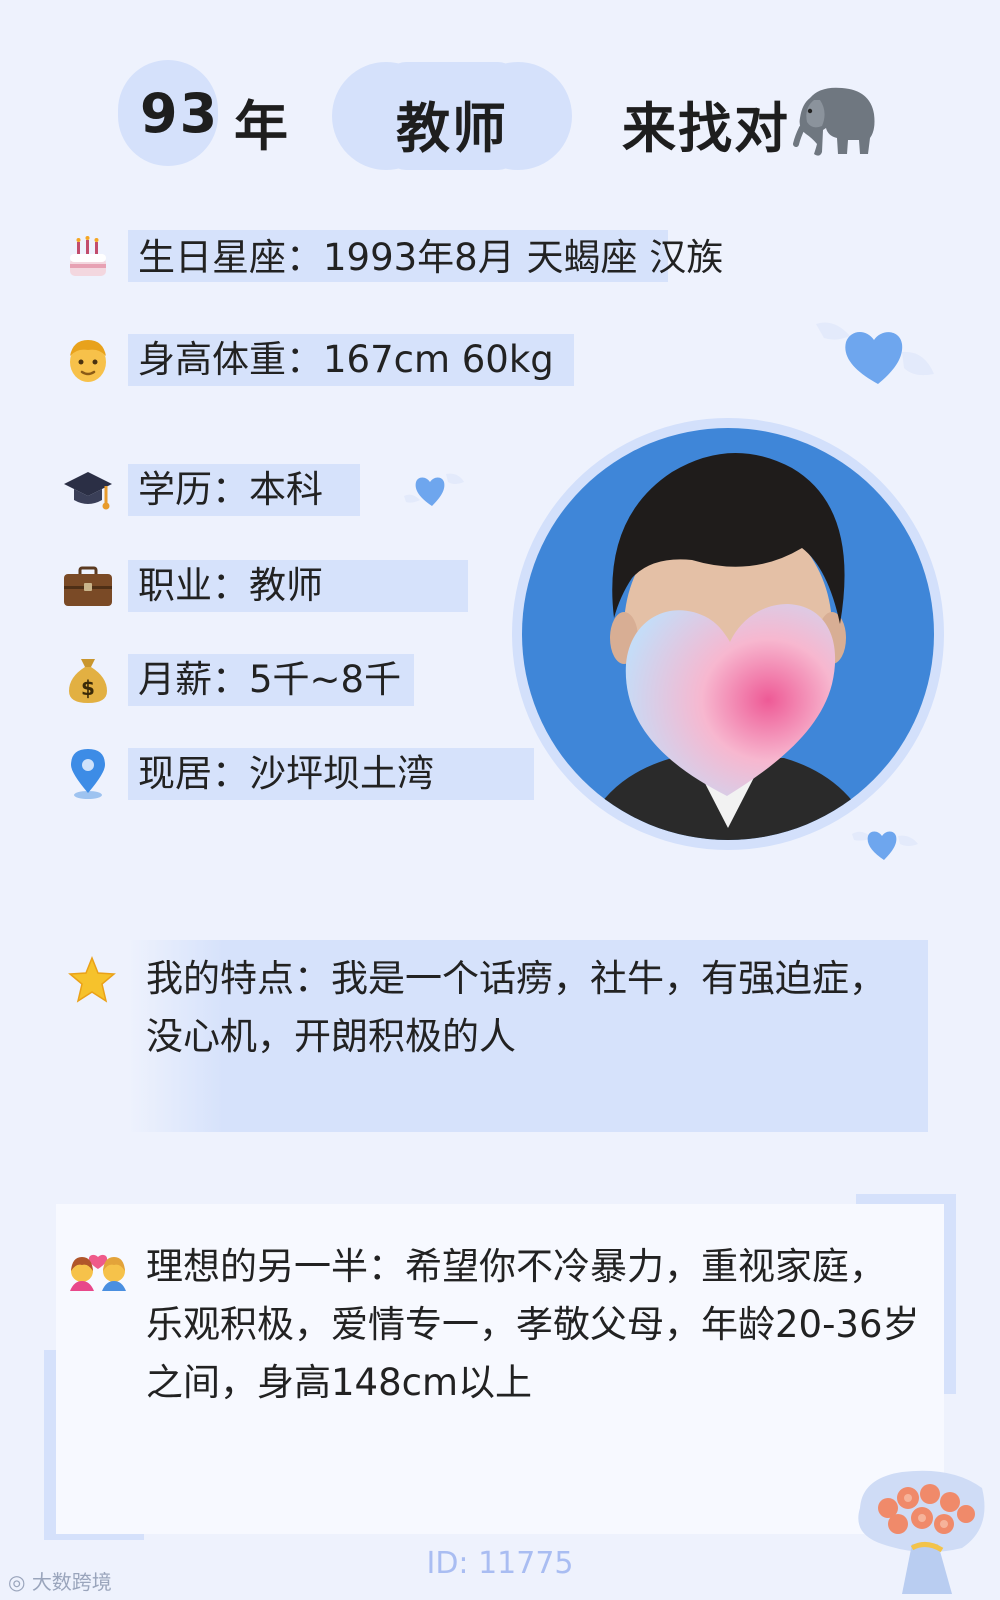  I want to click on cake-icon, so click(88, 258).